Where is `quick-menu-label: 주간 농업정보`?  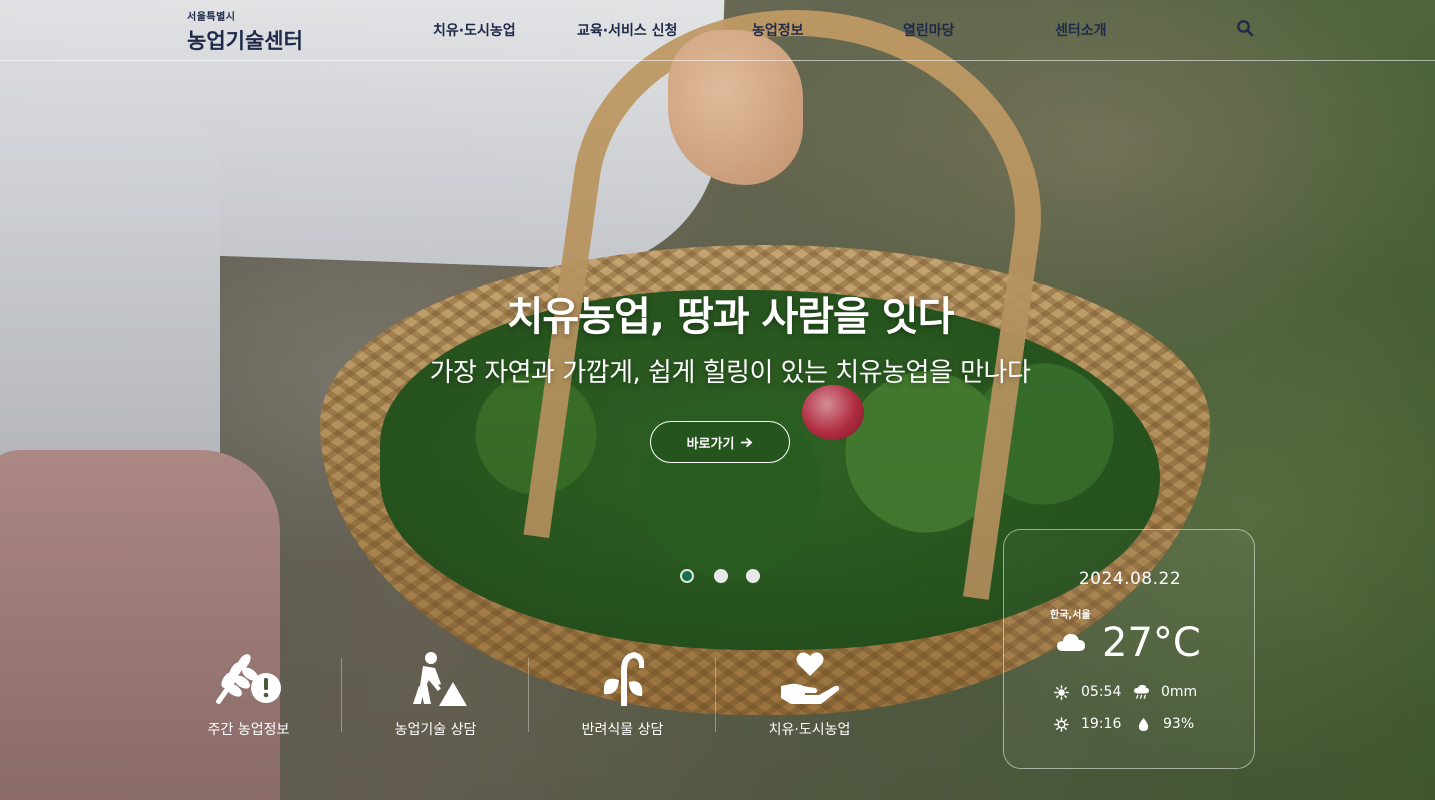 quick-menu-label: 주간 농업정보 is located at coordinates (248, 730).